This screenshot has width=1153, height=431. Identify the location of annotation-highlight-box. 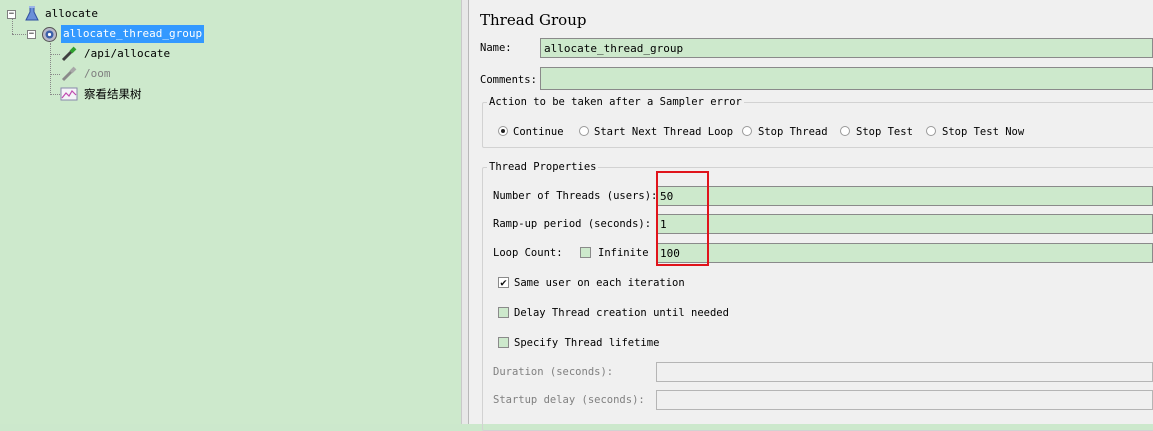
(682, 218).